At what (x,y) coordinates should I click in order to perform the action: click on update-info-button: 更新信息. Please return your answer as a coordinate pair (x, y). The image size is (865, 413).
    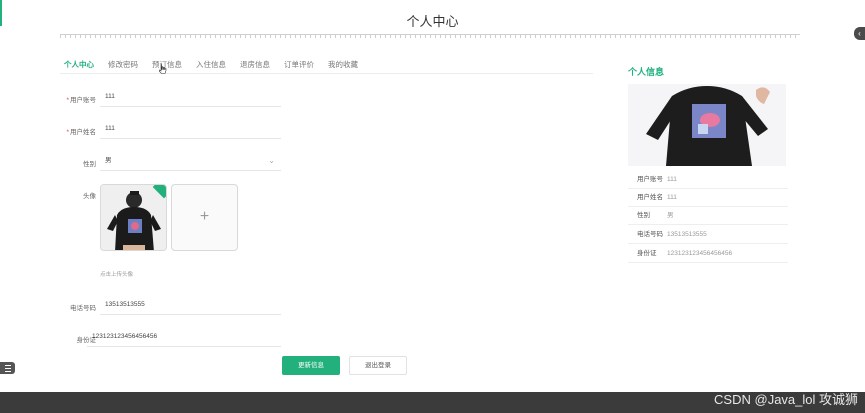
    Looking at the image, I should click on (311, 365).